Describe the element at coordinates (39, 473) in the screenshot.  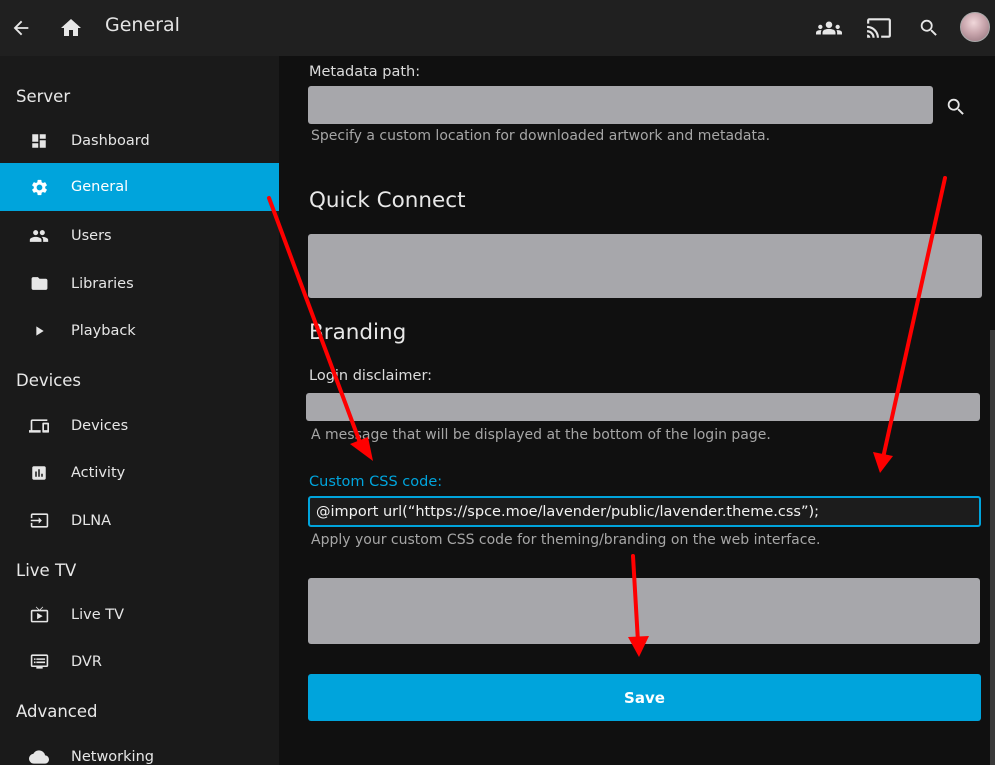
I see `activity-icon` at that location.